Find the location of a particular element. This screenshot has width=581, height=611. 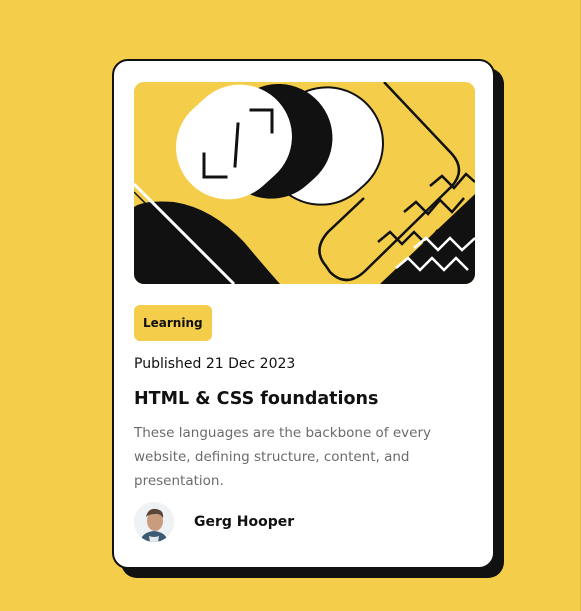

person-avatar-icon is located at coordinates (154, 522).